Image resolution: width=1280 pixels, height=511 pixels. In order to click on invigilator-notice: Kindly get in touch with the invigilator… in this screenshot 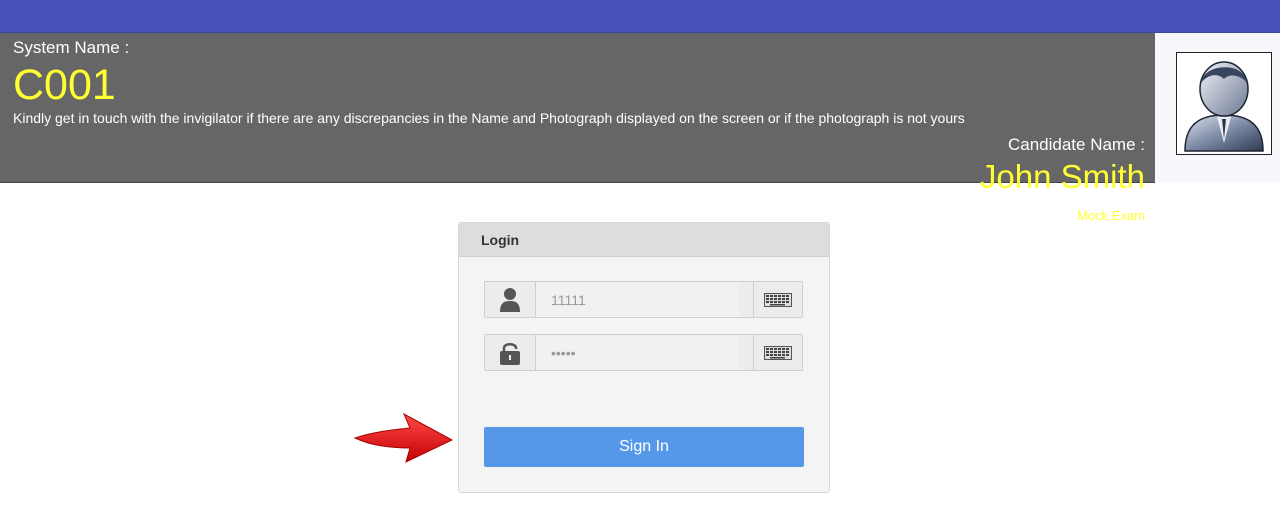, I will do `click(489, 118)`.